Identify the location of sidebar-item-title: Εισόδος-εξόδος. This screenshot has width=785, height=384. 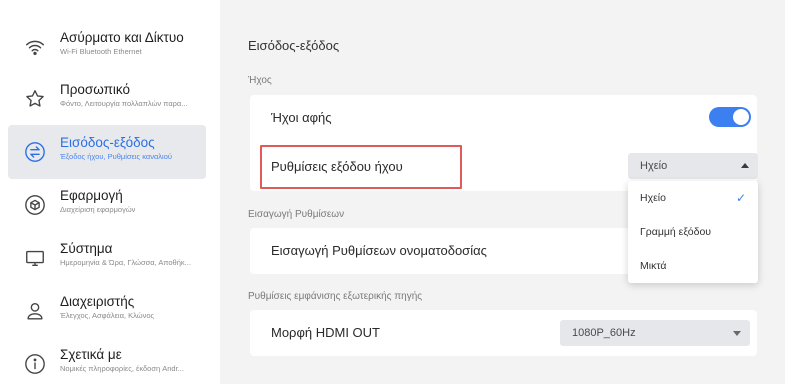
(107, 142).